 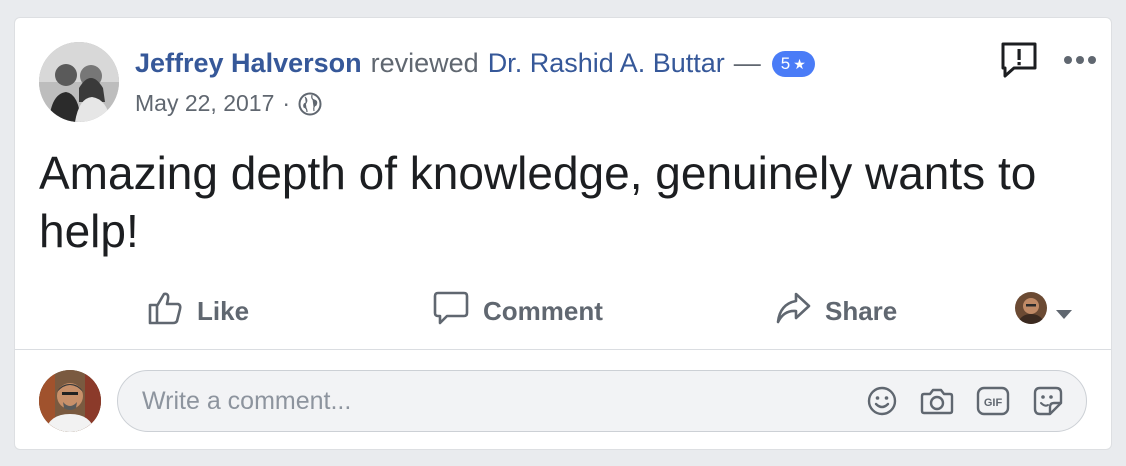 What do you see at coordinates (204, 103) in the screenshot?
I see `post-date: May 22, 2017` at bounding box center [204, 103].